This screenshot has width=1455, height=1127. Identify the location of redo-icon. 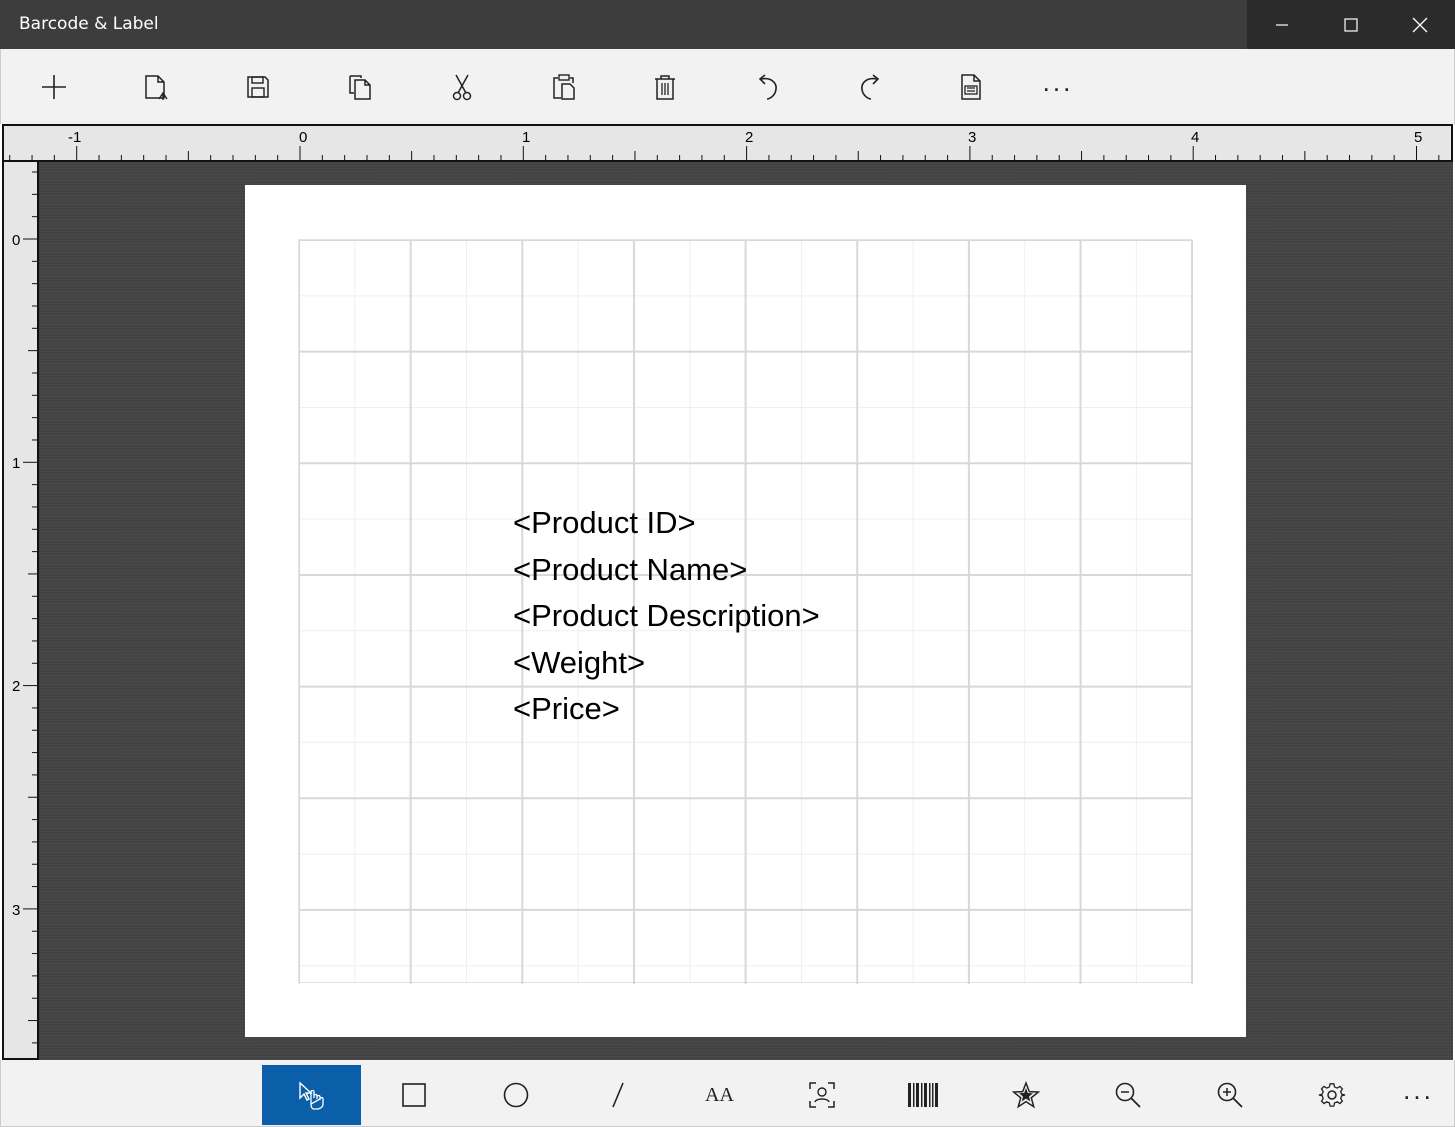
(870, 87).